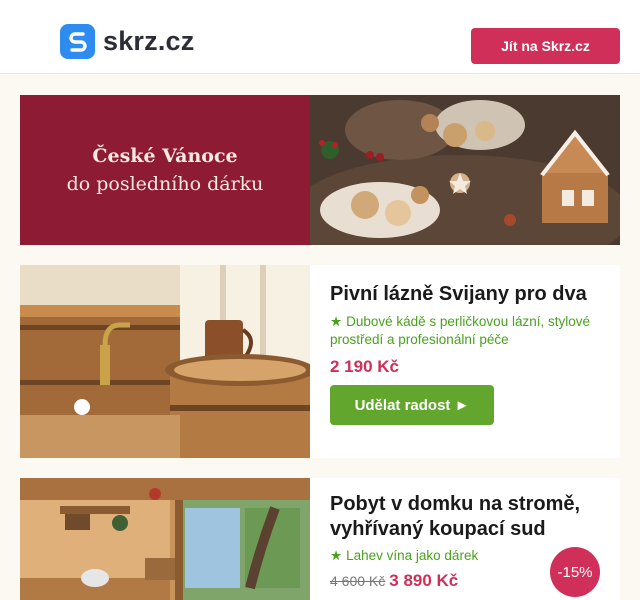  What do you see at coordinates (165, 170) in the screenshot?
I see `banner-text-panel: České Vánoce do posledního dárku` at bounding box center [165, 170].